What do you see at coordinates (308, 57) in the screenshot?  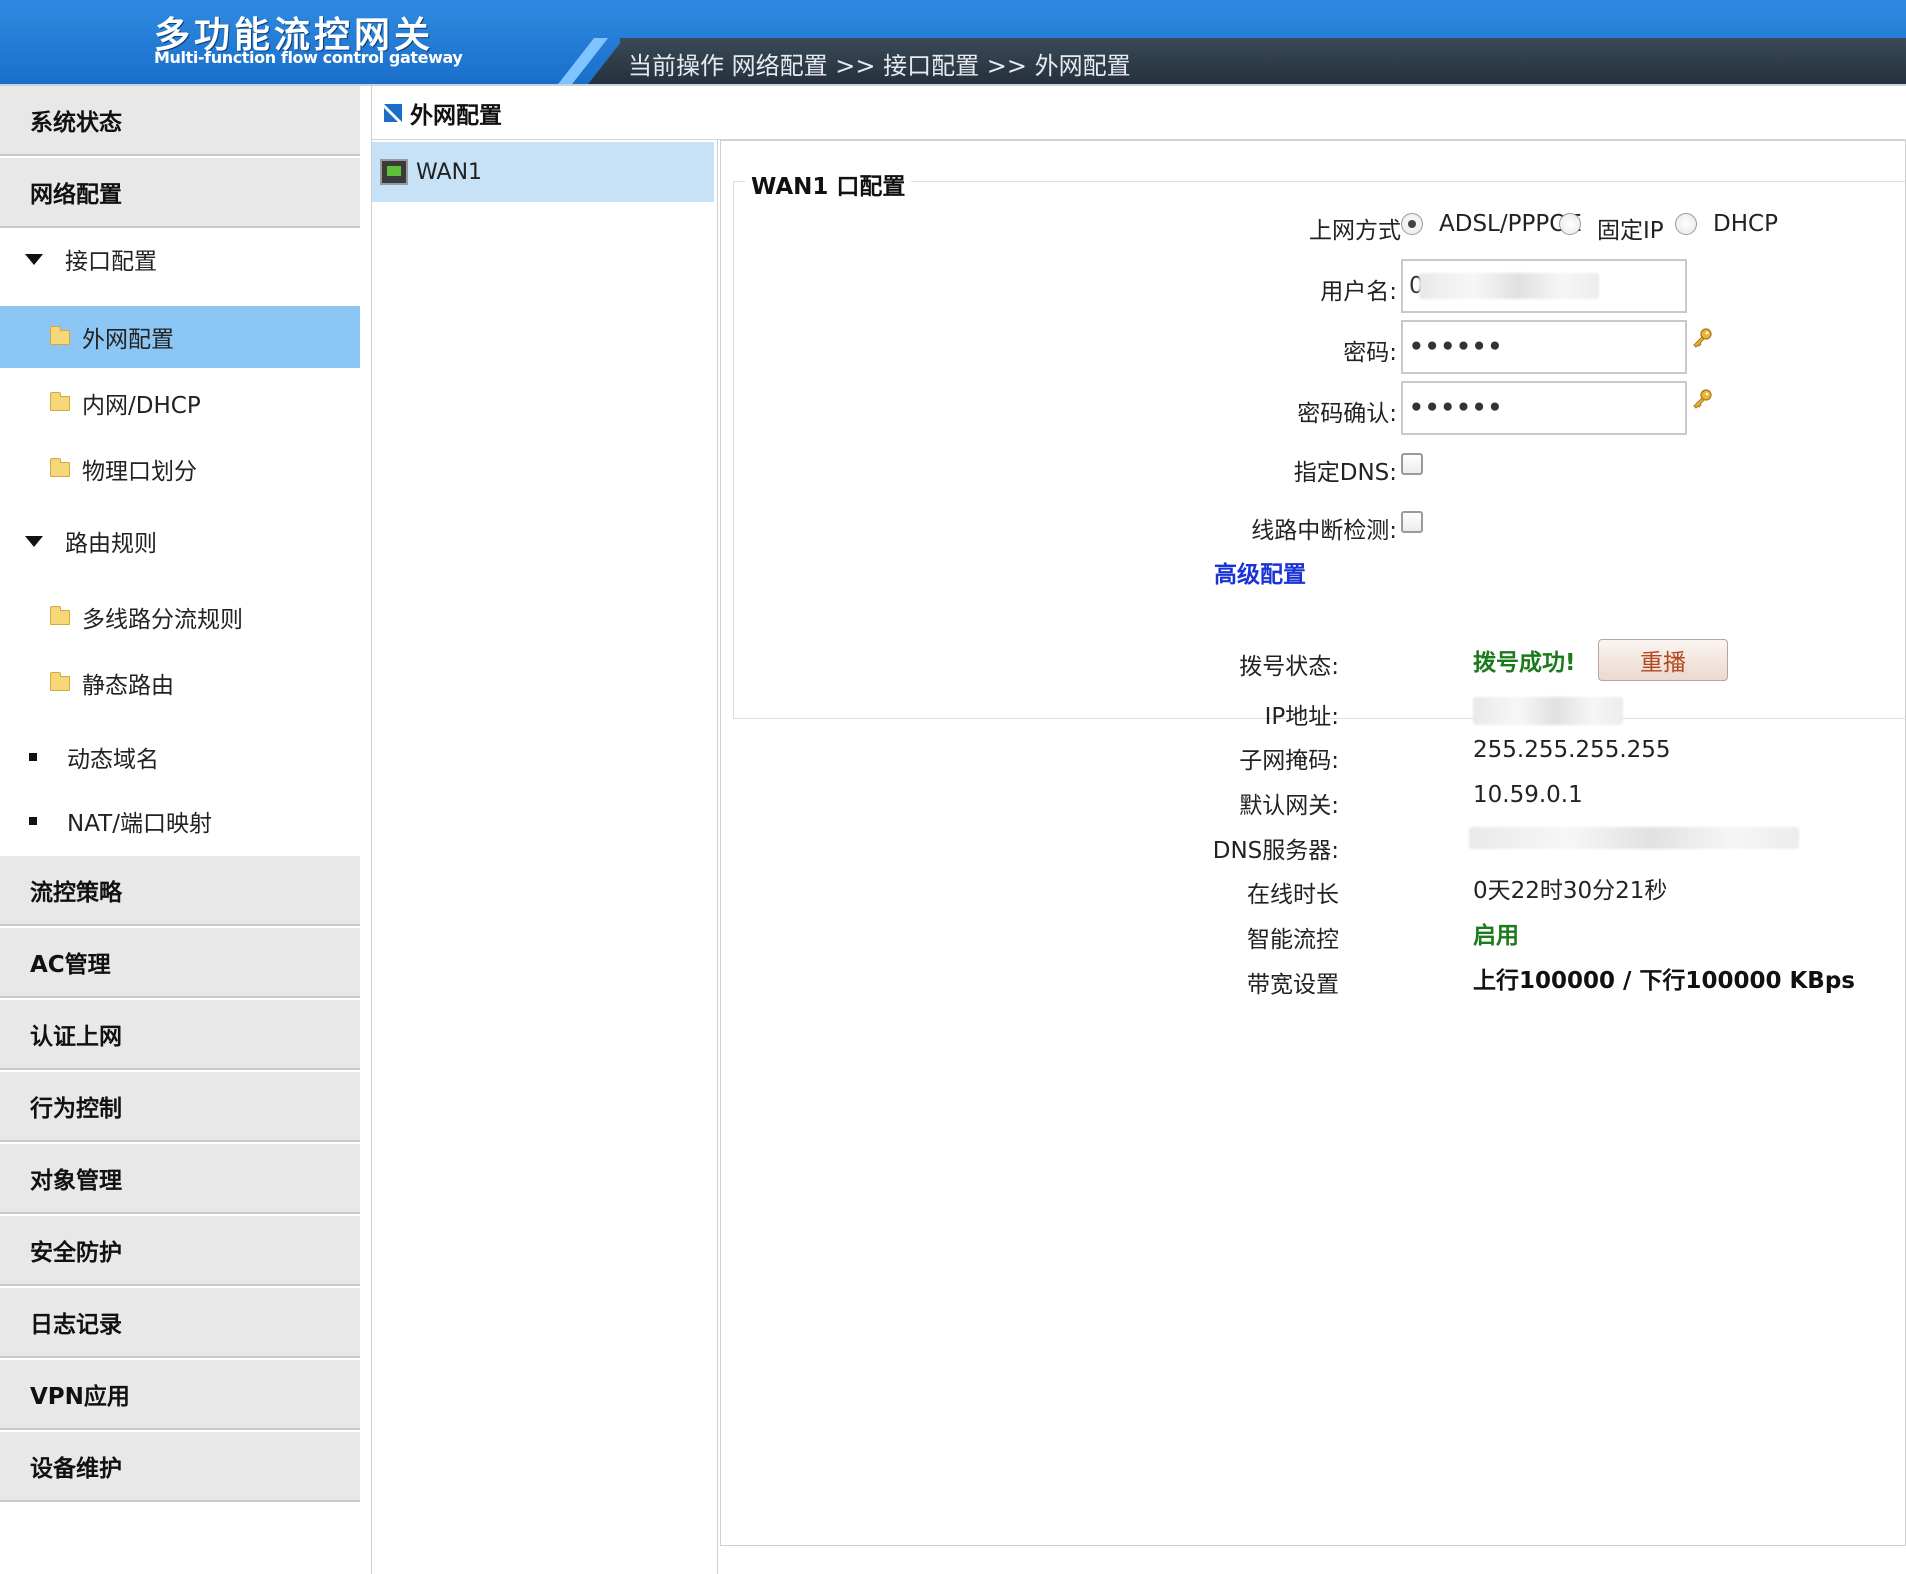 I see `app-subtitle: Multi-function flow control gateway` at bounding box center [308, 57].